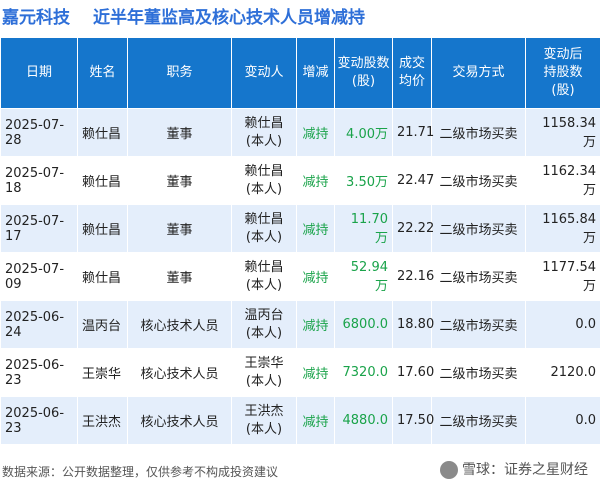 The image size is (600, 483). Describe the element at coordinates (39, 324) in the screenshot. I see `cell-date: 2025-06-24` at that location.